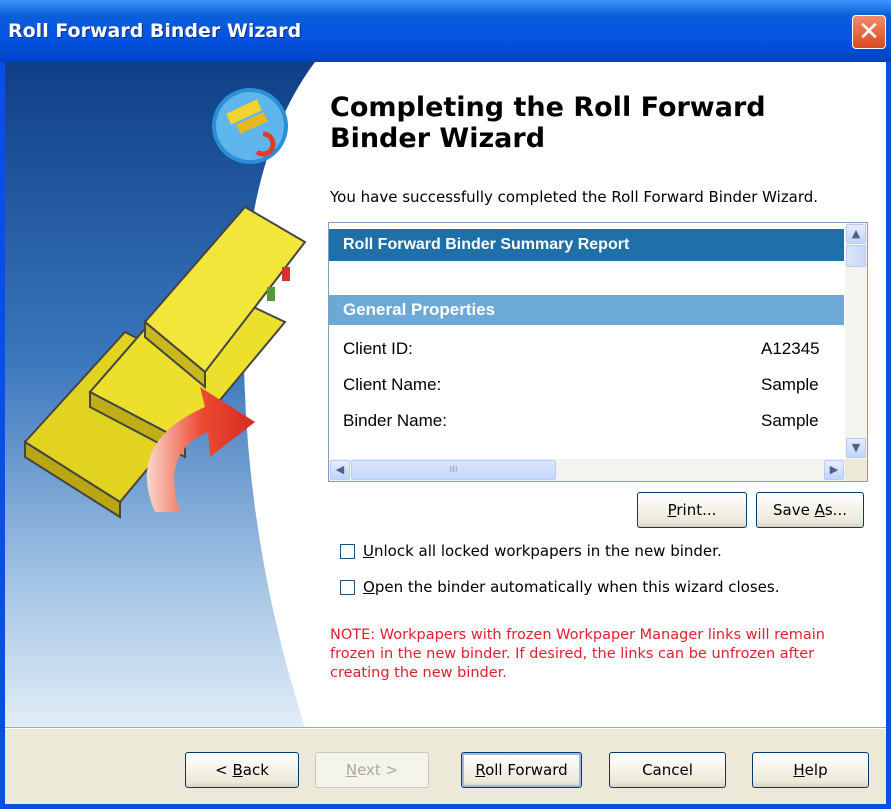 Image resolution: width=891 pixels, height=809 pixels. Describe the element at coordinates (856, 256) in the screenshot. I see `vertical-scroll-thumb` at that location.